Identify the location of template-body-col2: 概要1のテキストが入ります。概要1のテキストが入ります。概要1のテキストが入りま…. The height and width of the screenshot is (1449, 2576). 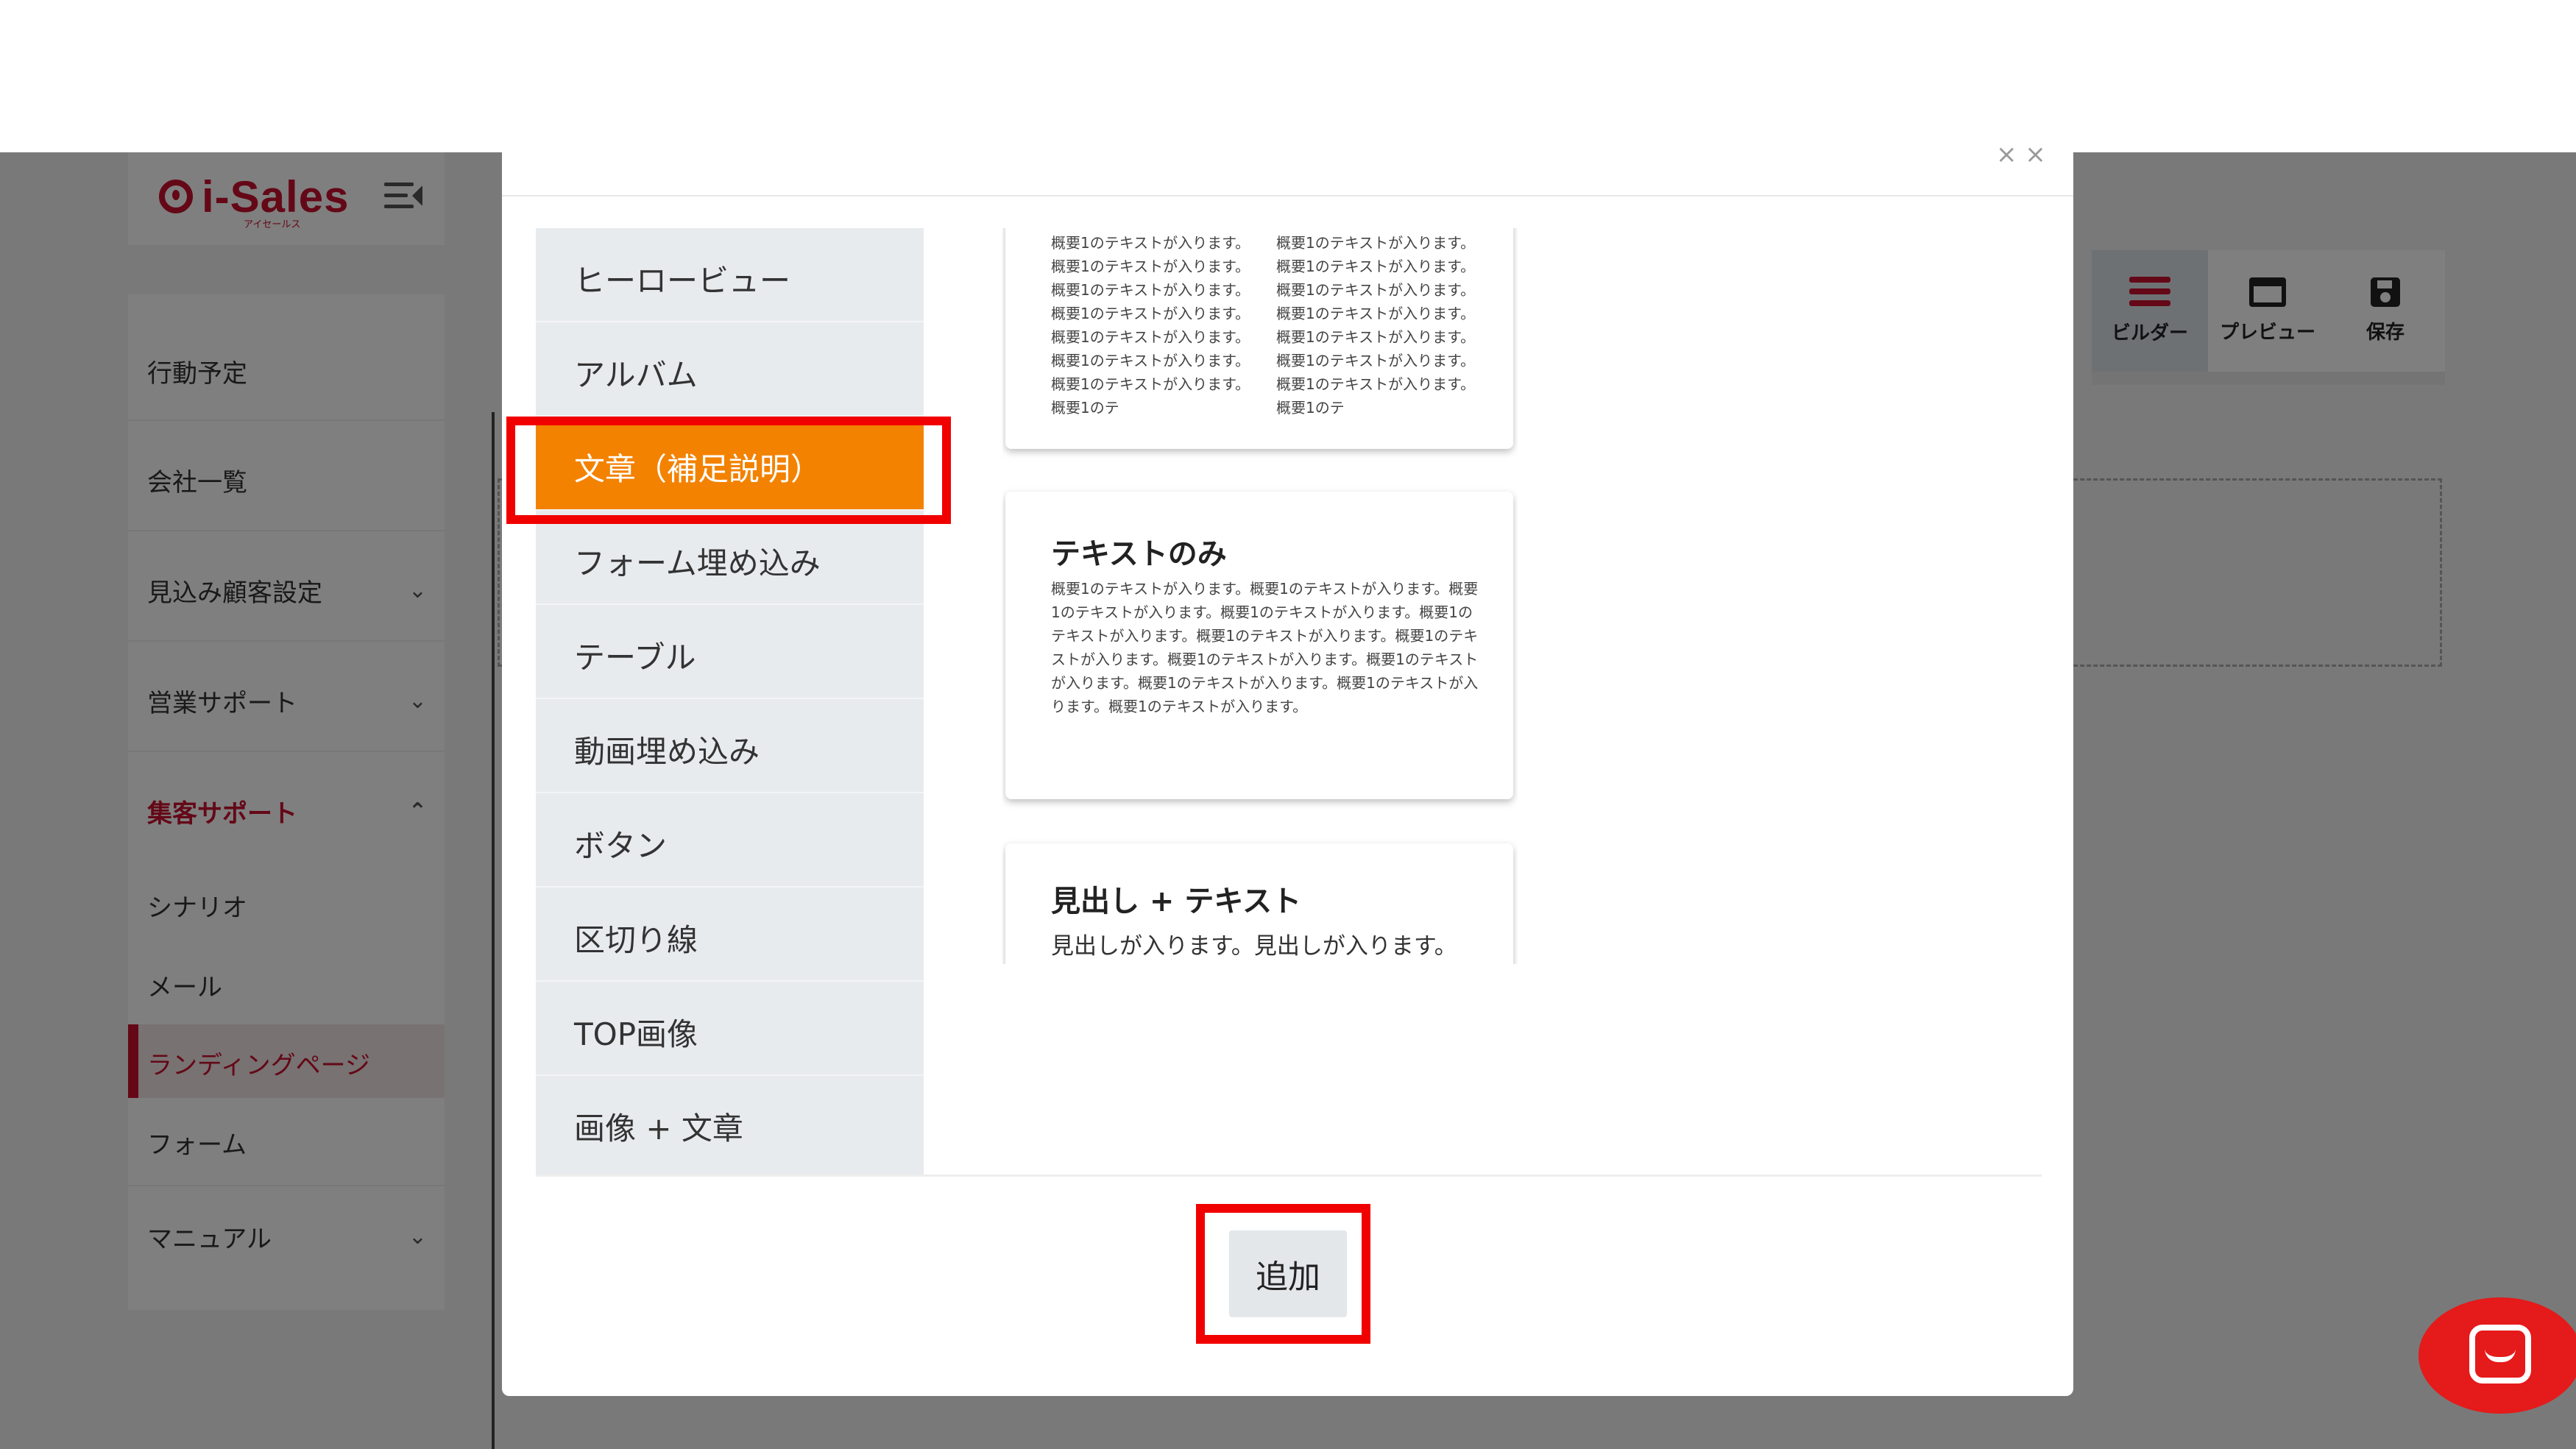
(1376, 325).